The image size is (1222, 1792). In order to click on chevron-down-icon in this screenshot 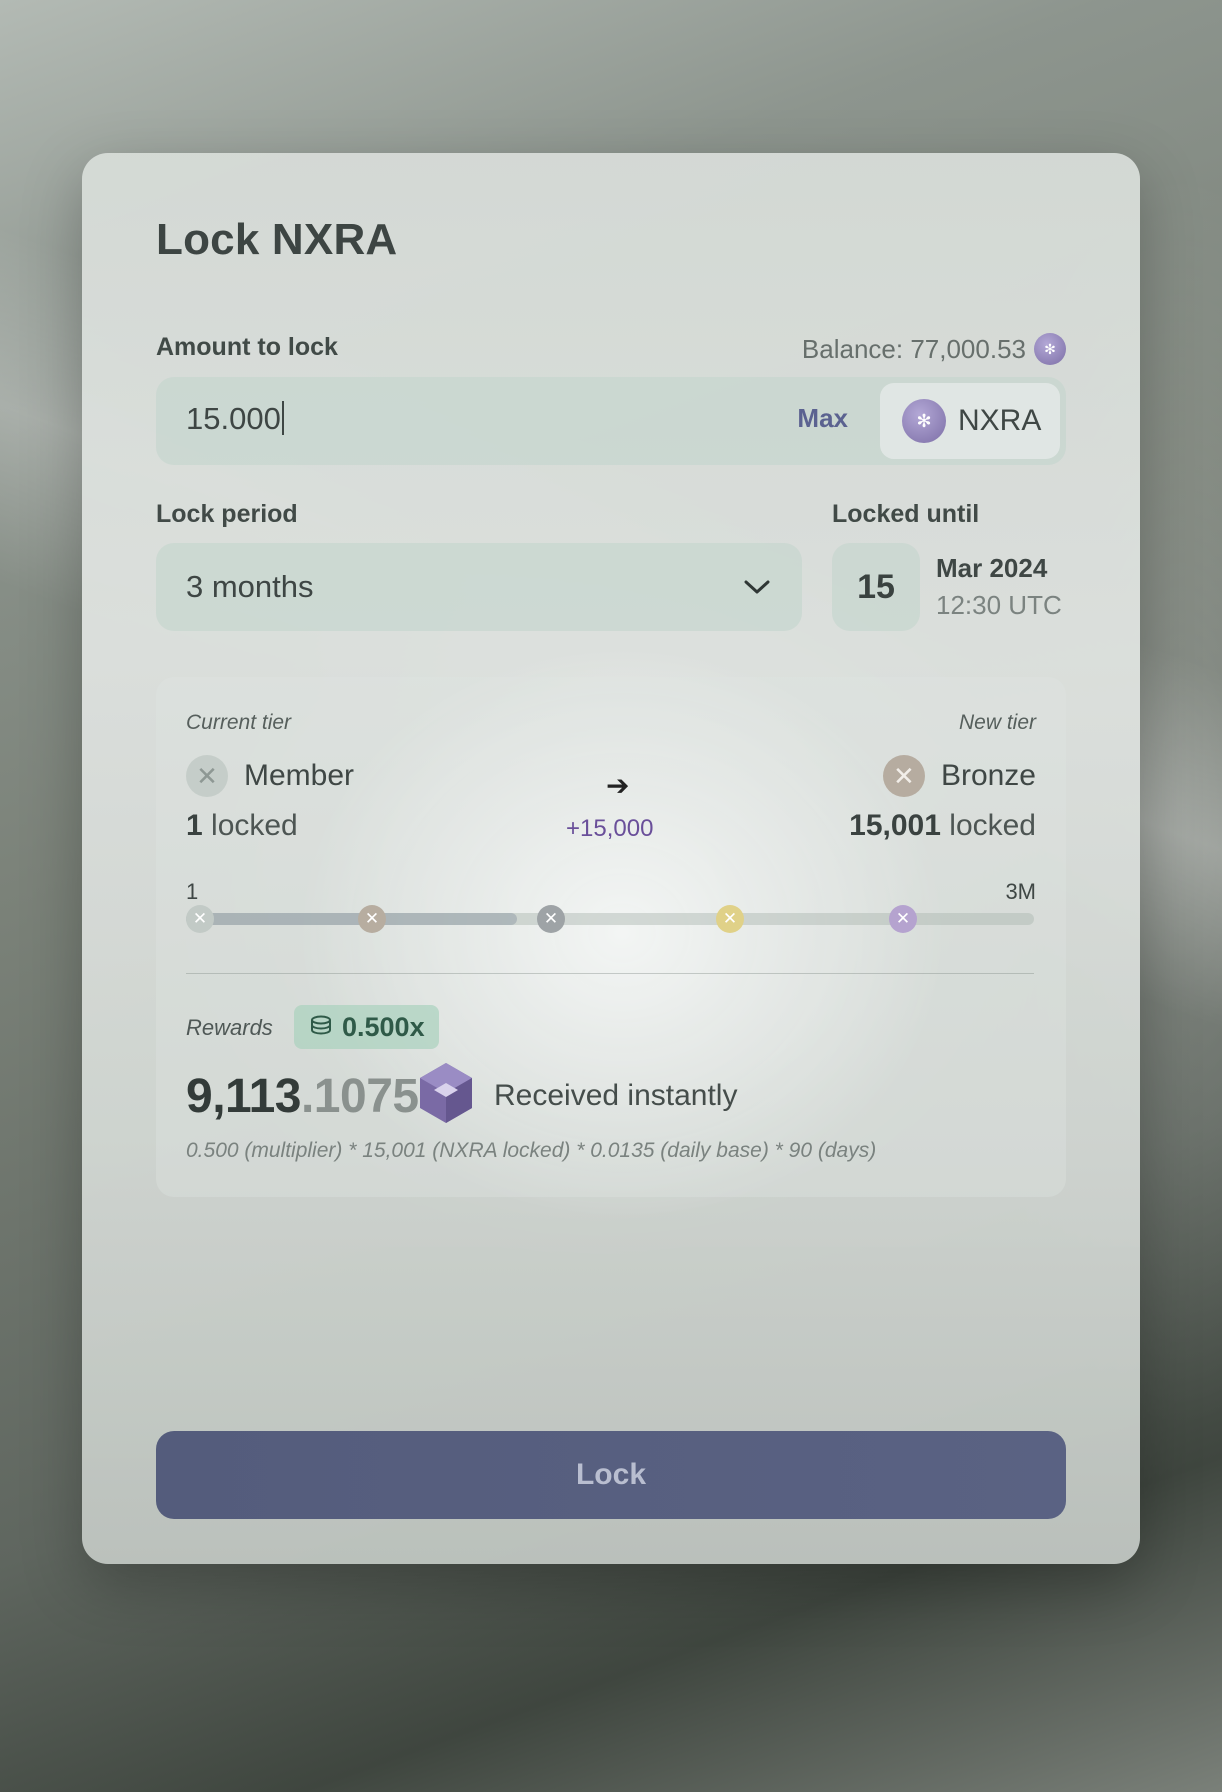, I will do `click(757, 587)`.